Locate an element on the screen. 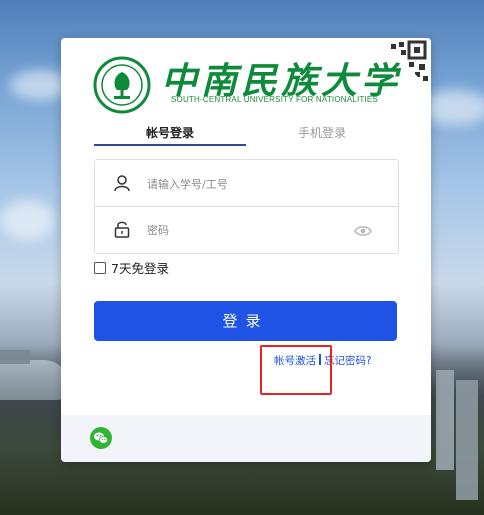 The image size is (484, 515). highlight-box is located at coordinates (296, 370).